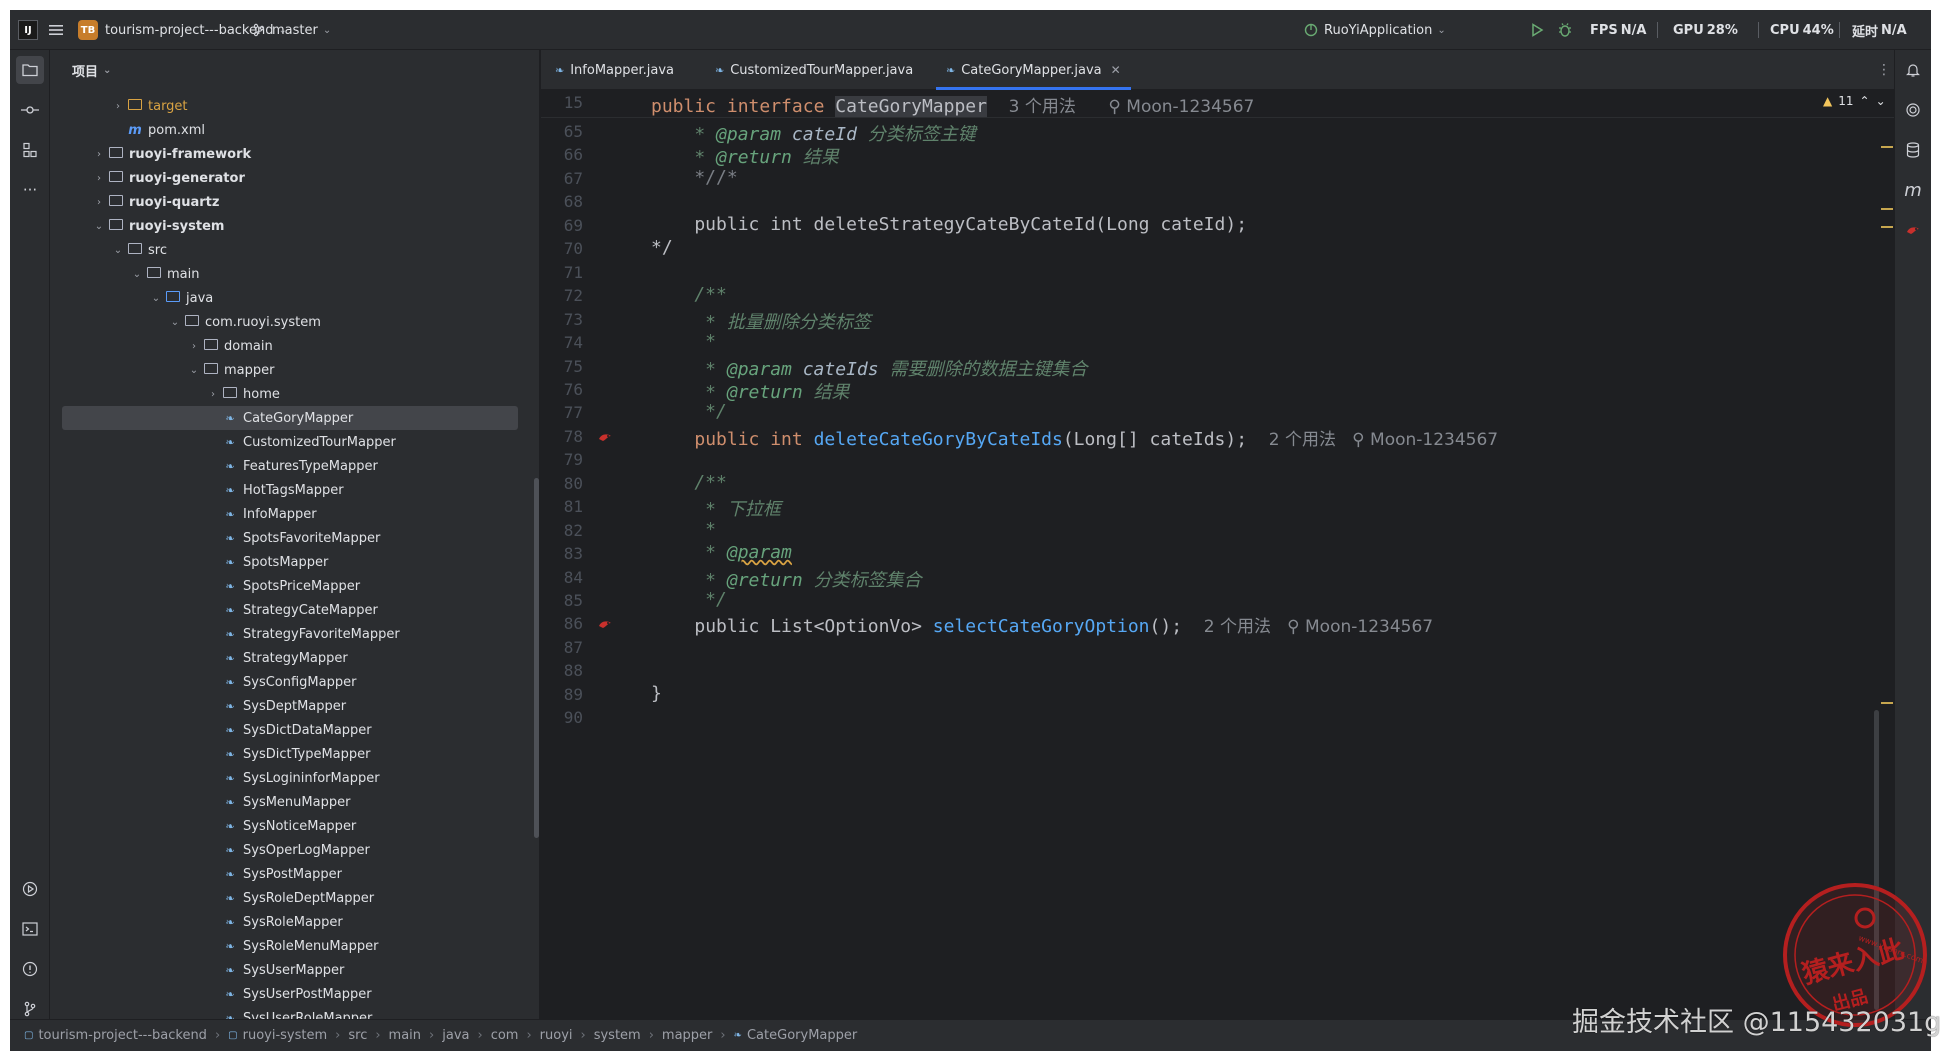  I want to click on maven-button: m, so click(1913, 190).